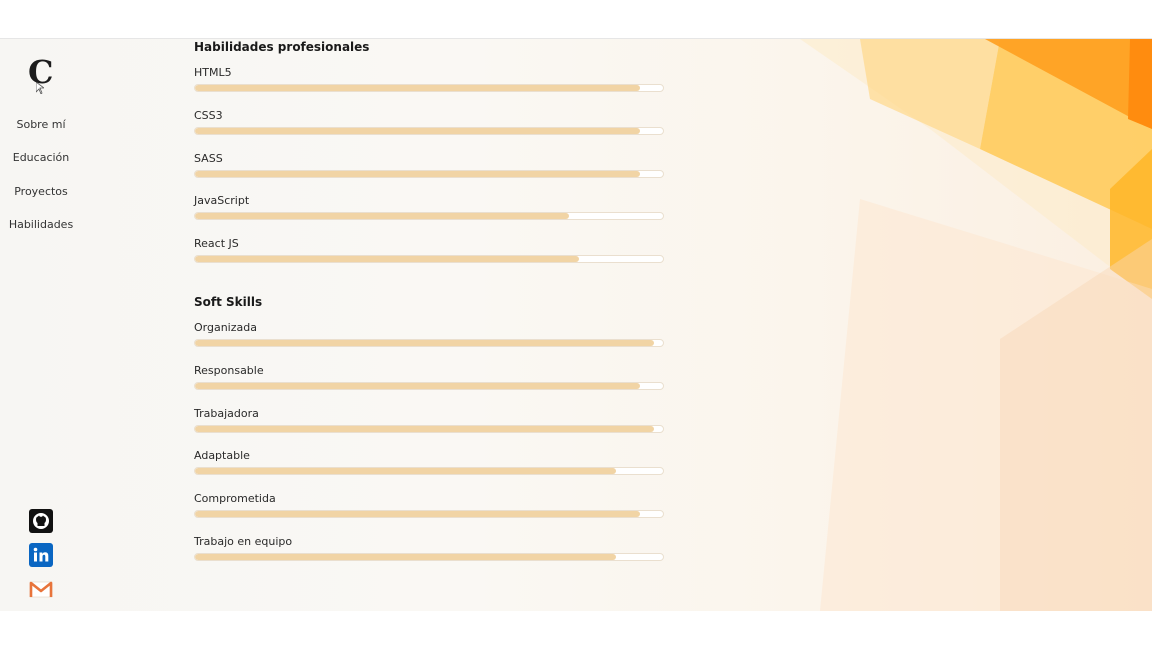  I want to click on skill-row: CSS3, so click(429, 129).